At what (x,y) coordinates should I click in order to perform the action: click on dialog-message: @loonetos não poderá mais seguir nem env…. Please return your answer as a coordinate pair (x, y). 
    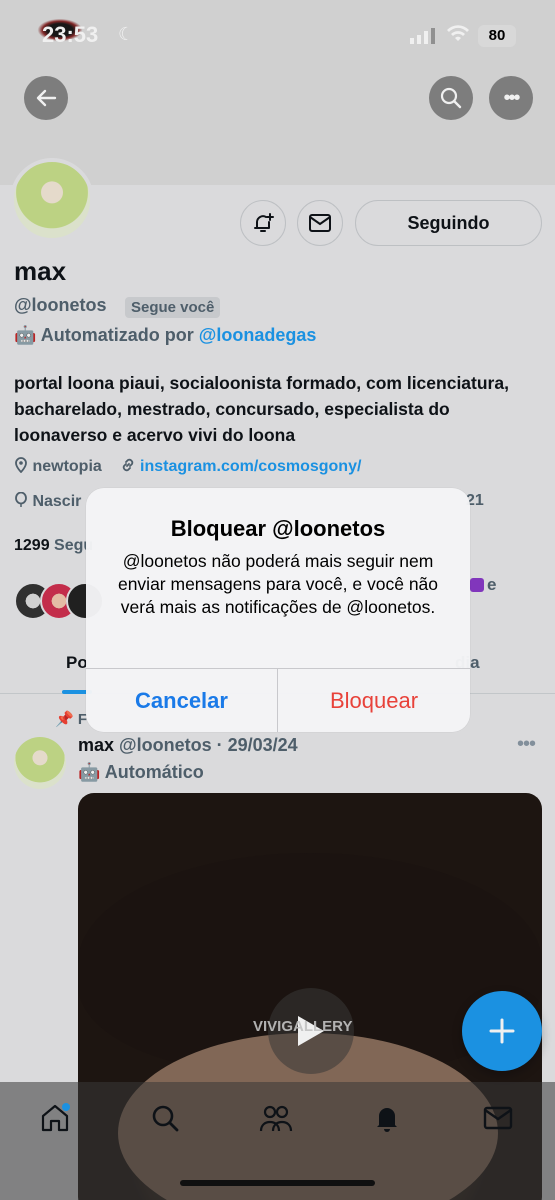
    Looking at the image, I should click on (278, 584).